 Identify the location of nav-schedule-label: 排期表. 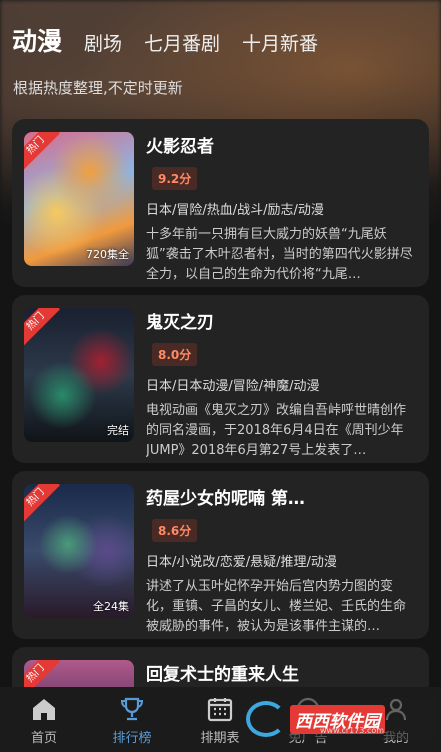
(220, 738).